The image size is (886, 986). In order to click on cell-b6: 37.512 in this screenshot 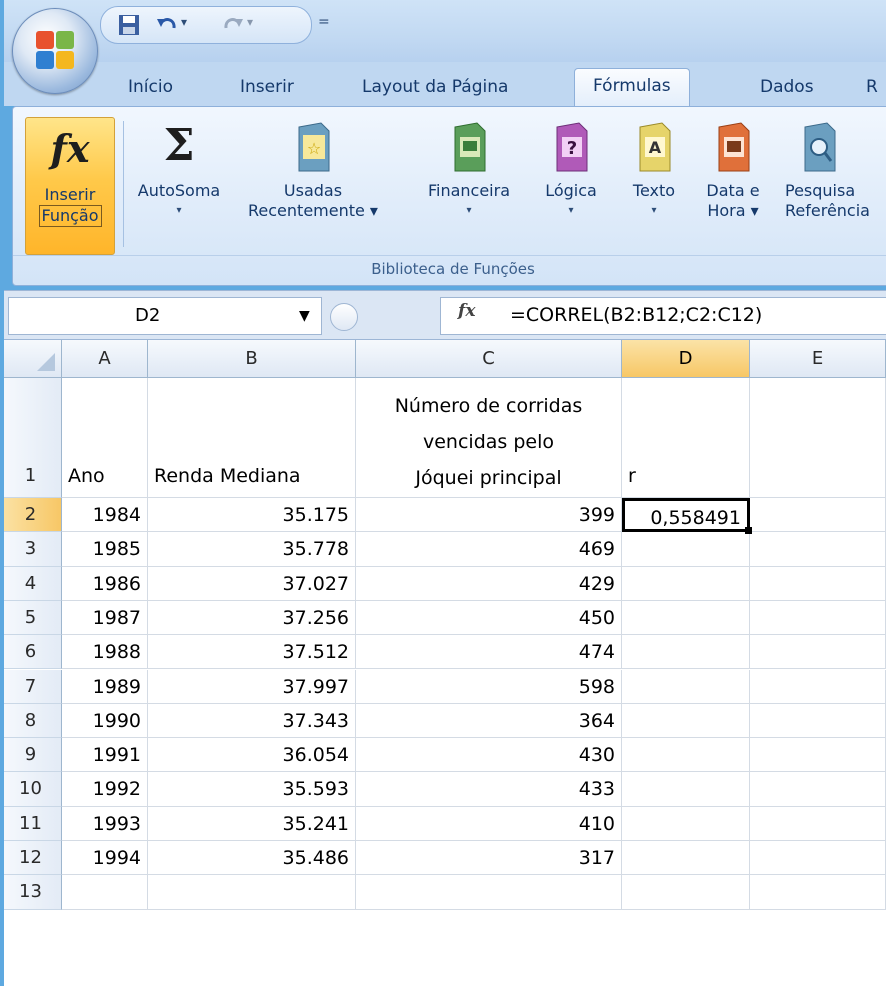, I will do `click(252, 652)`.